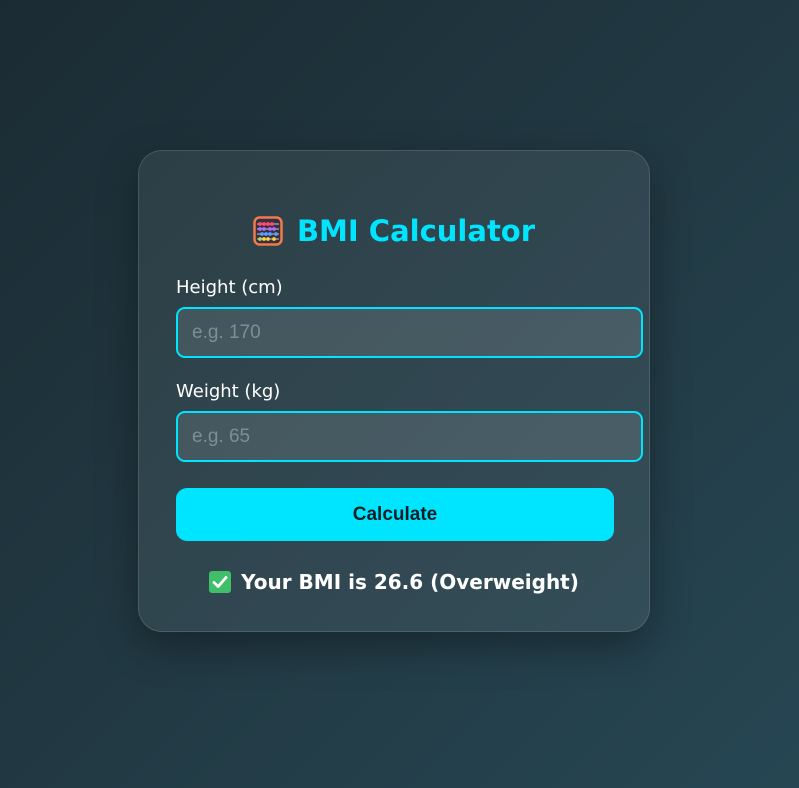 The height and width of the screenshot is (788, 799). What do you see at coordinates (268, 231) in the screenshot?
I see `abacus-icon` at bounding box center [268, 231].